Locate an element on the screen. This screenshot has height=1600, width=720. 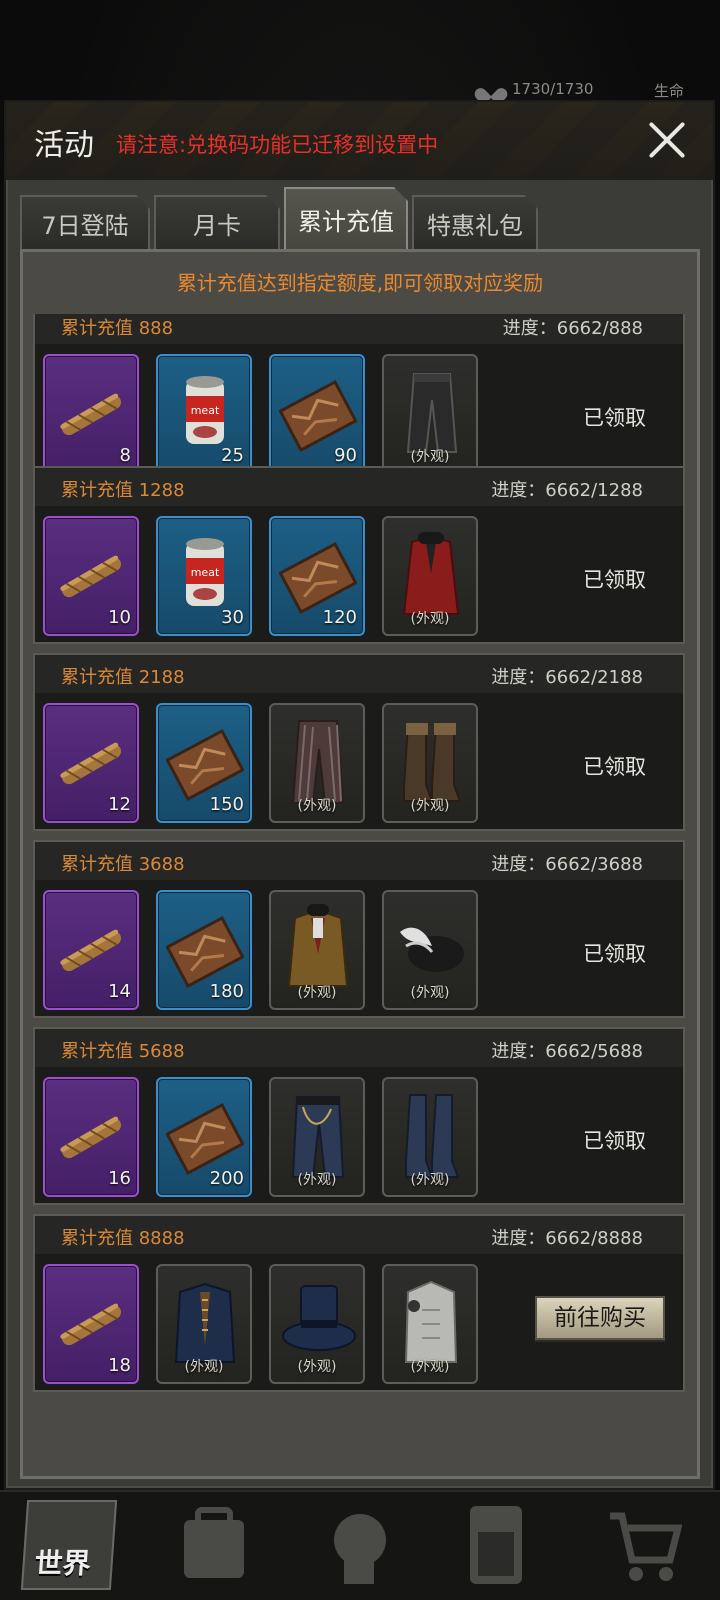
reward-item-pants-black: (外观) is located at coordinates (430, 414).